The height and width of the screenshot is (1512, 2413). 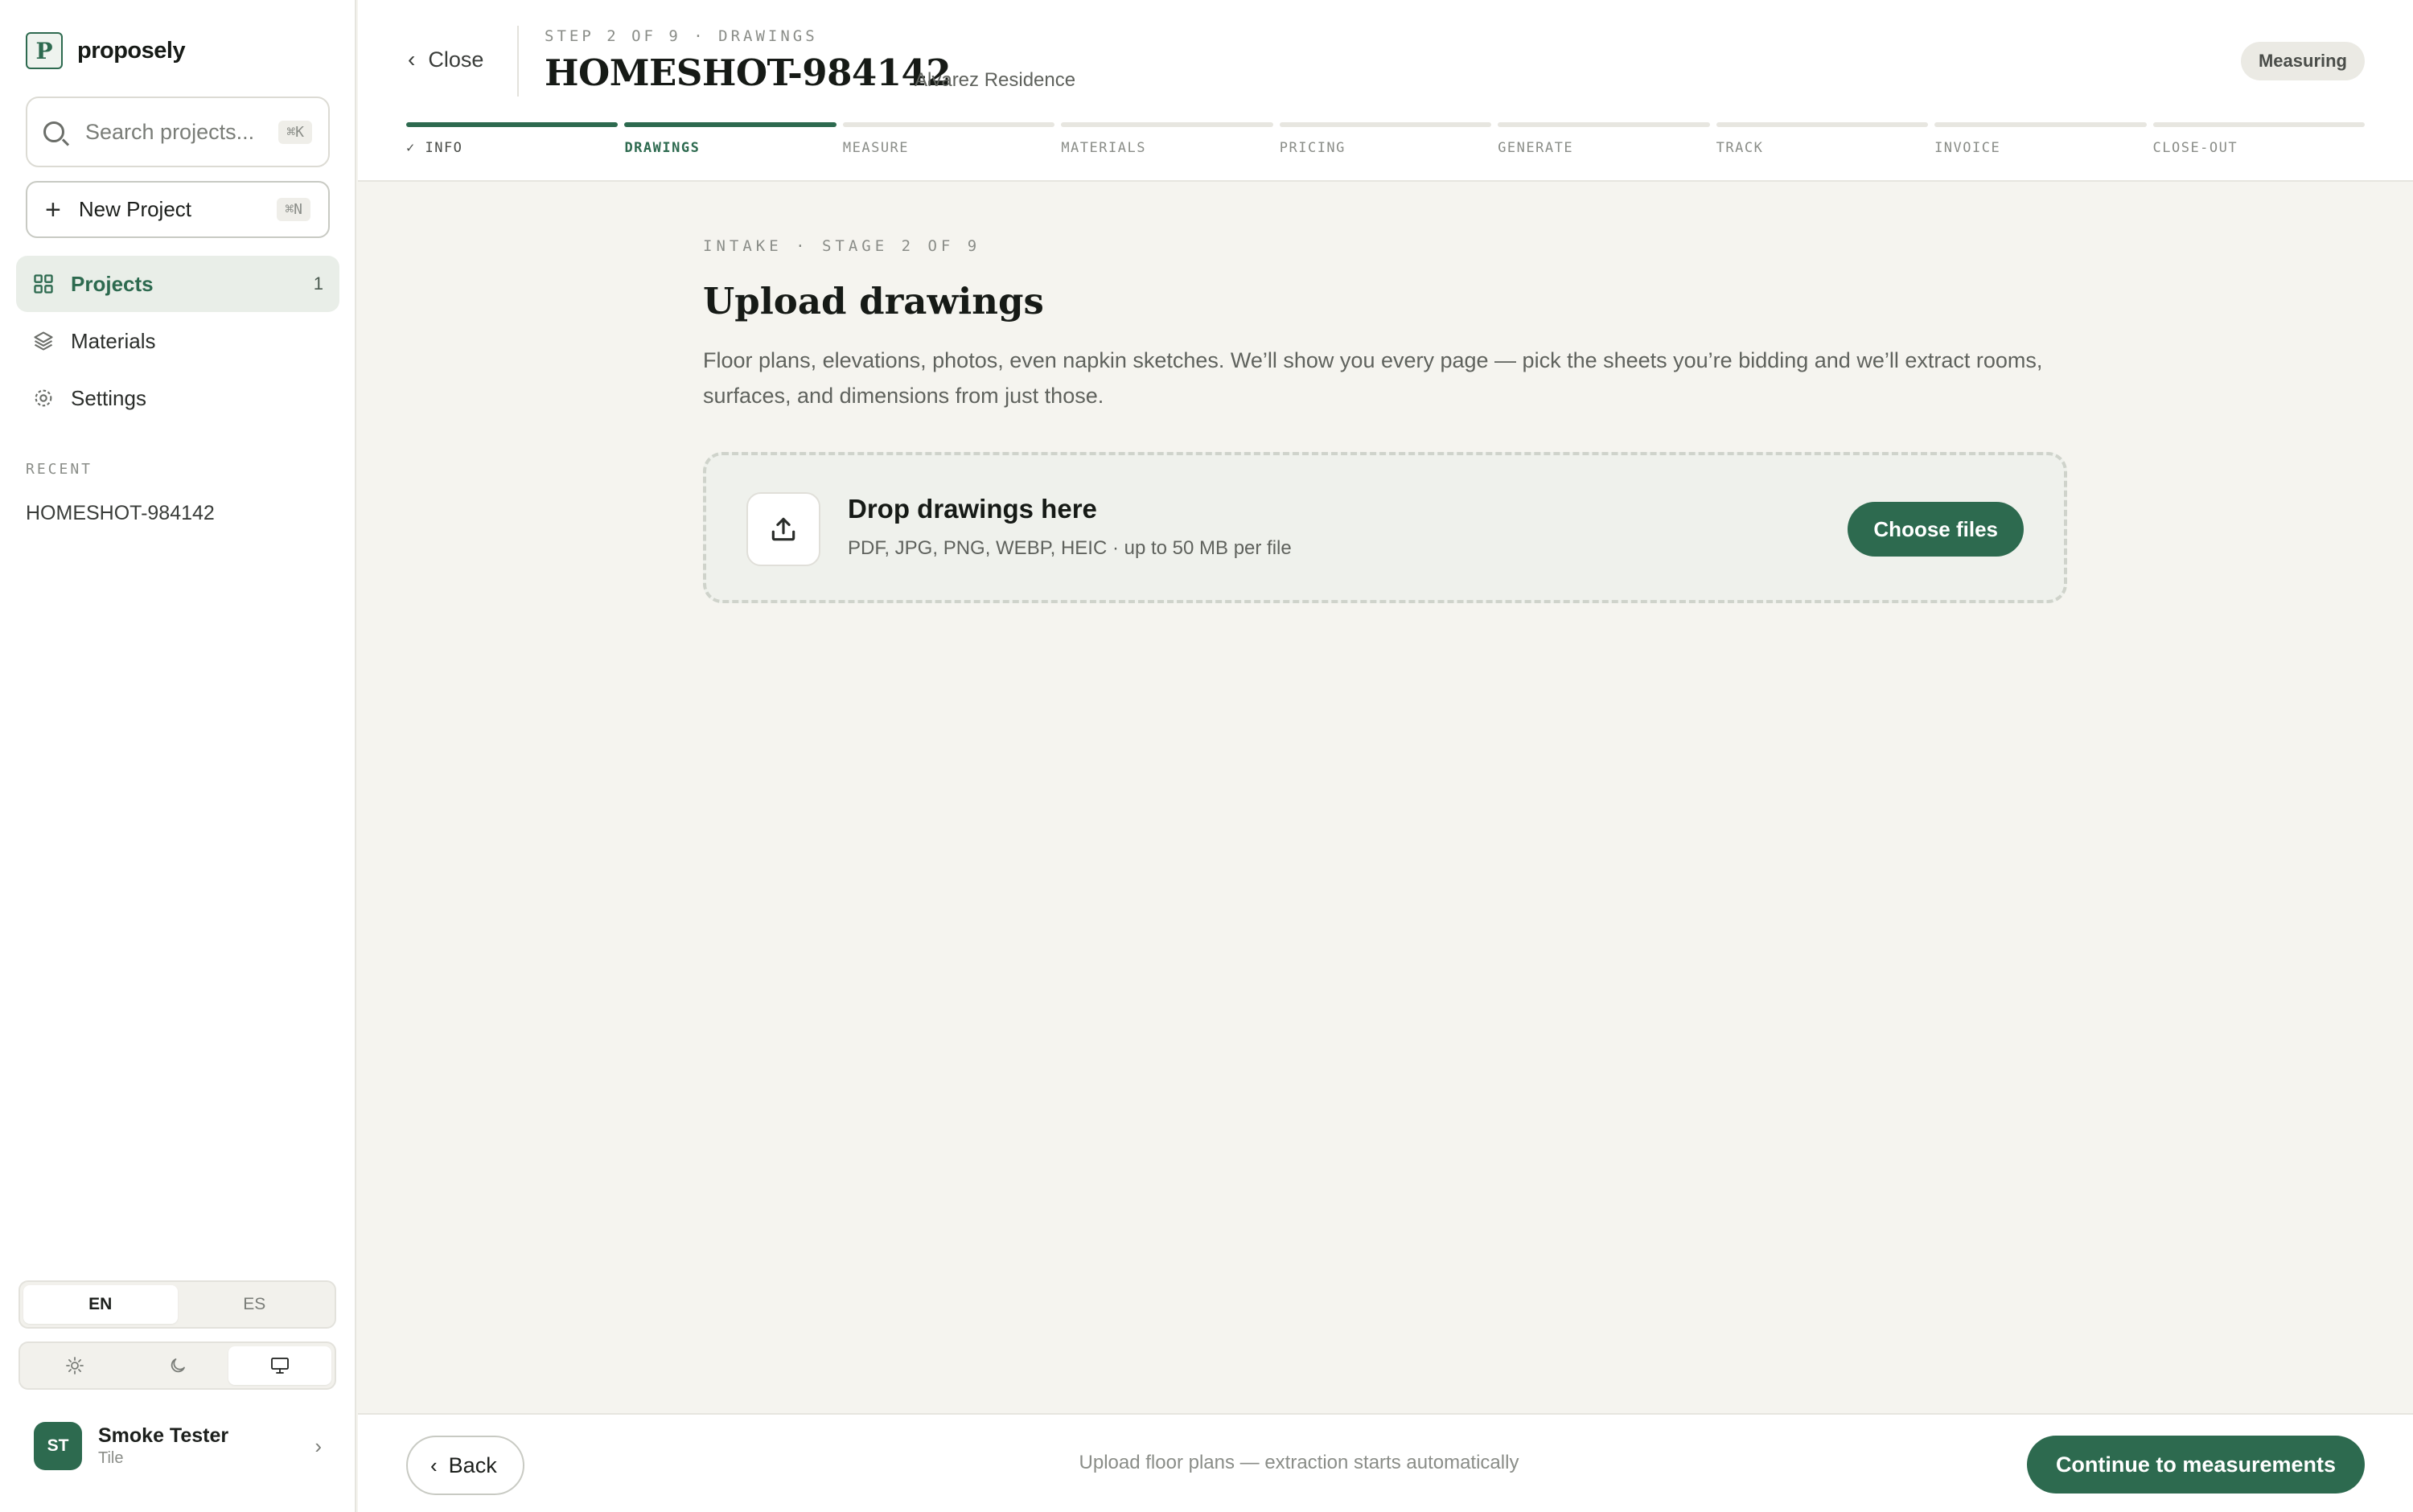 I want to click on theme-system-button, so click(x=280, y=1366).